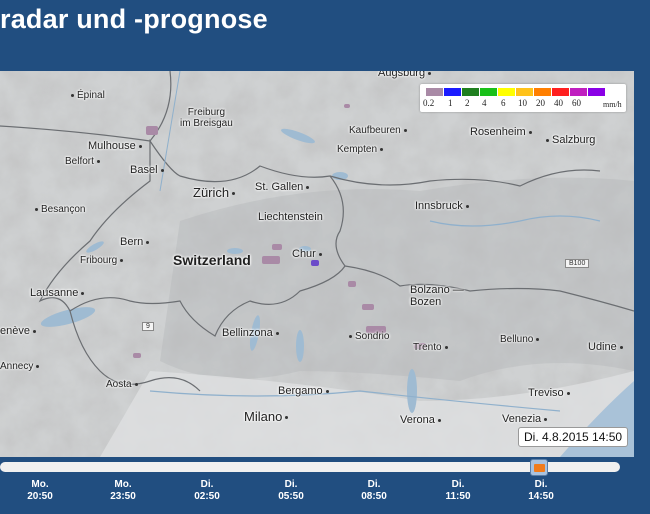 This screenshot has width=650, height=514. Describe the element at coordinates (450, 103) in the screenshot. I see `legend-value: 1` at that location.